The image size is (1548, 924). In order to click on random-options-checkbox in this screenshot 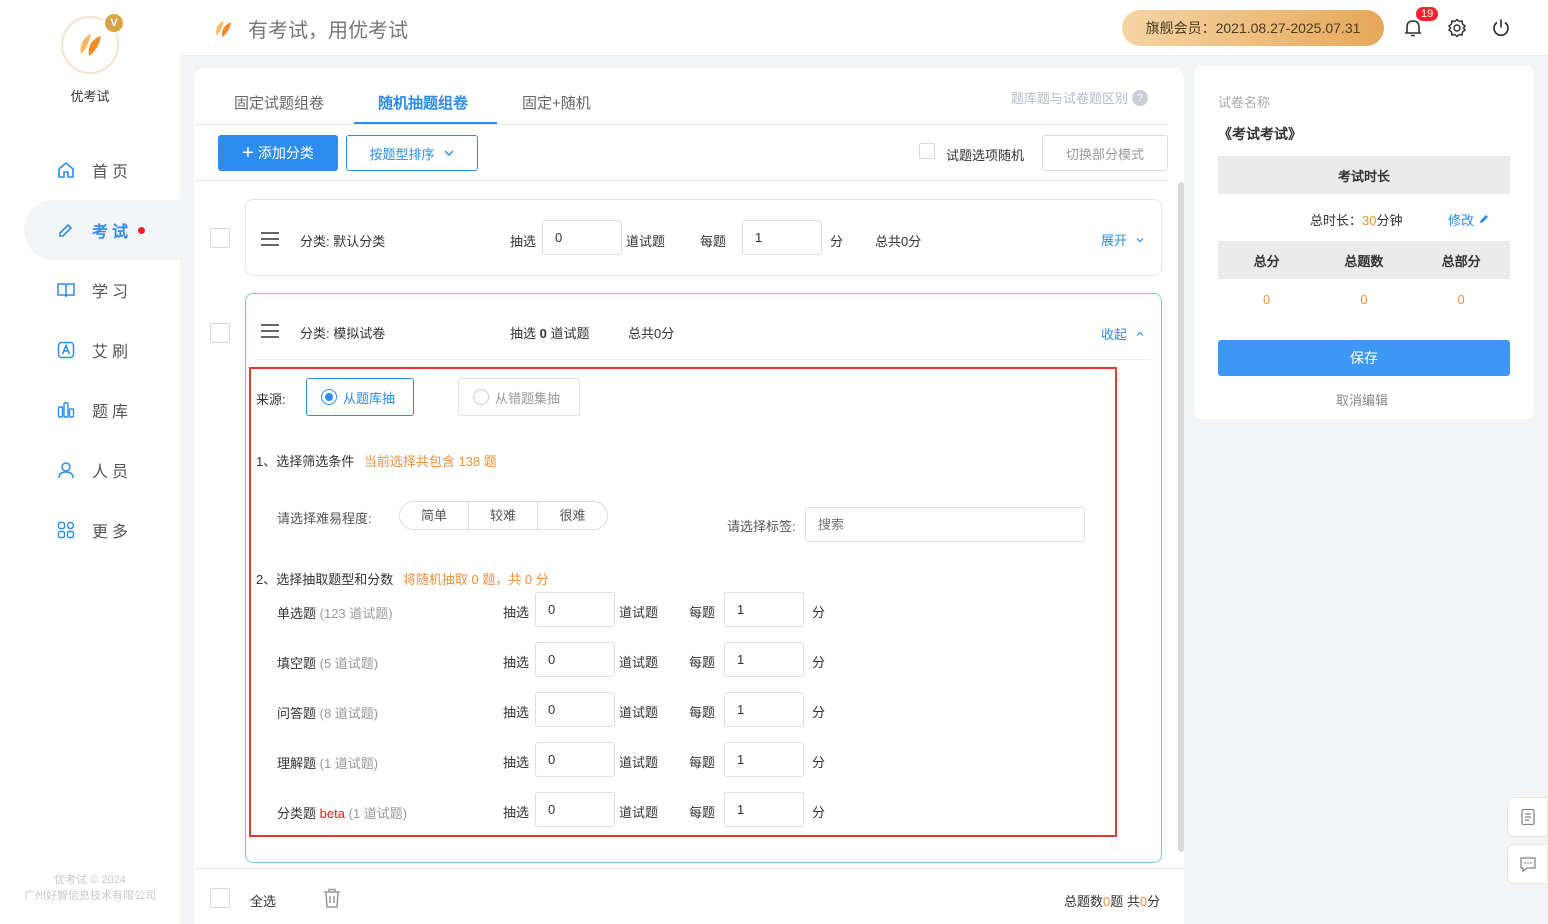, I will do `click(927, 151)`.